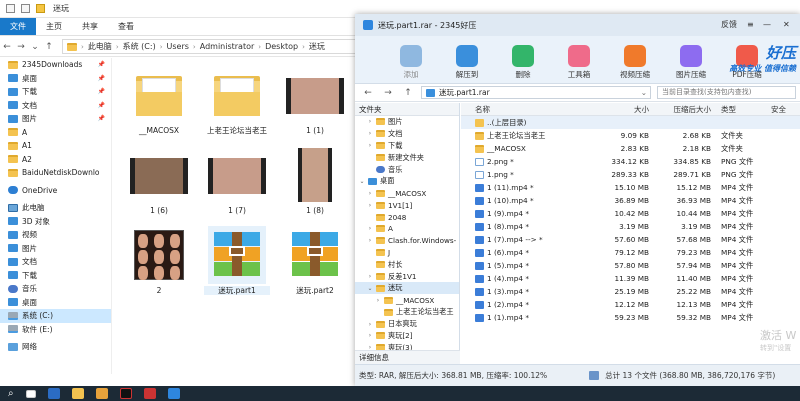 The image size is (800, 401). I want to click on tree-item: J, so click(407, 253).